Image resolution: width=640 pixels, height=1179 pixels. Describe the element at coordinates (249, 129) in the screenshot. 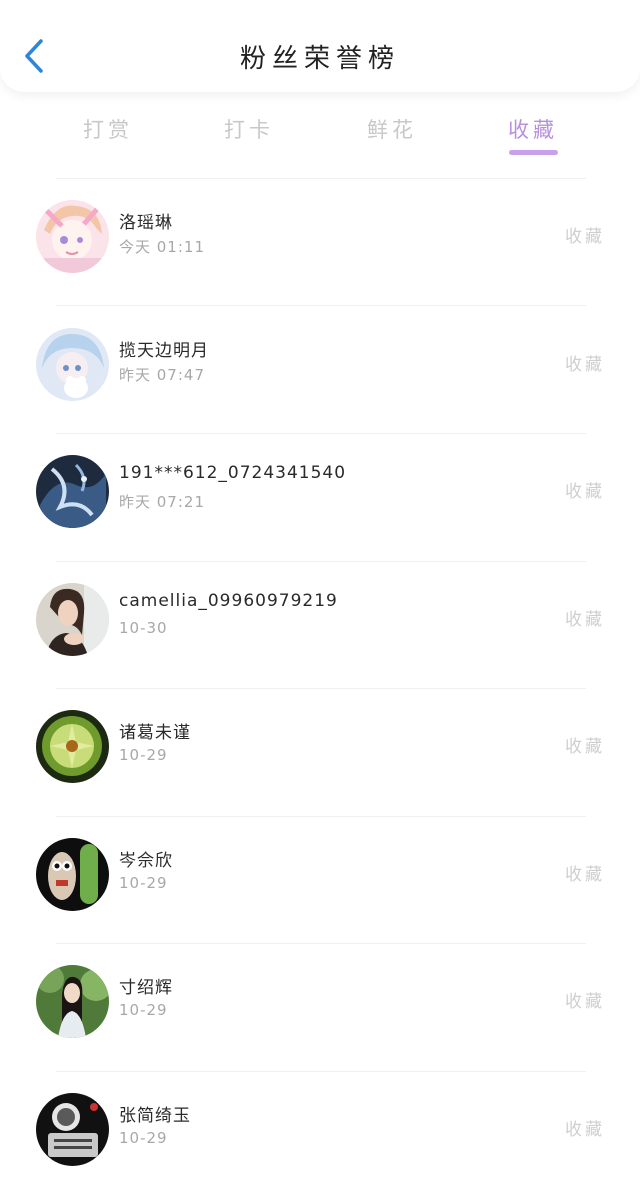

I see `tab-checkin: 打卡` at that location.